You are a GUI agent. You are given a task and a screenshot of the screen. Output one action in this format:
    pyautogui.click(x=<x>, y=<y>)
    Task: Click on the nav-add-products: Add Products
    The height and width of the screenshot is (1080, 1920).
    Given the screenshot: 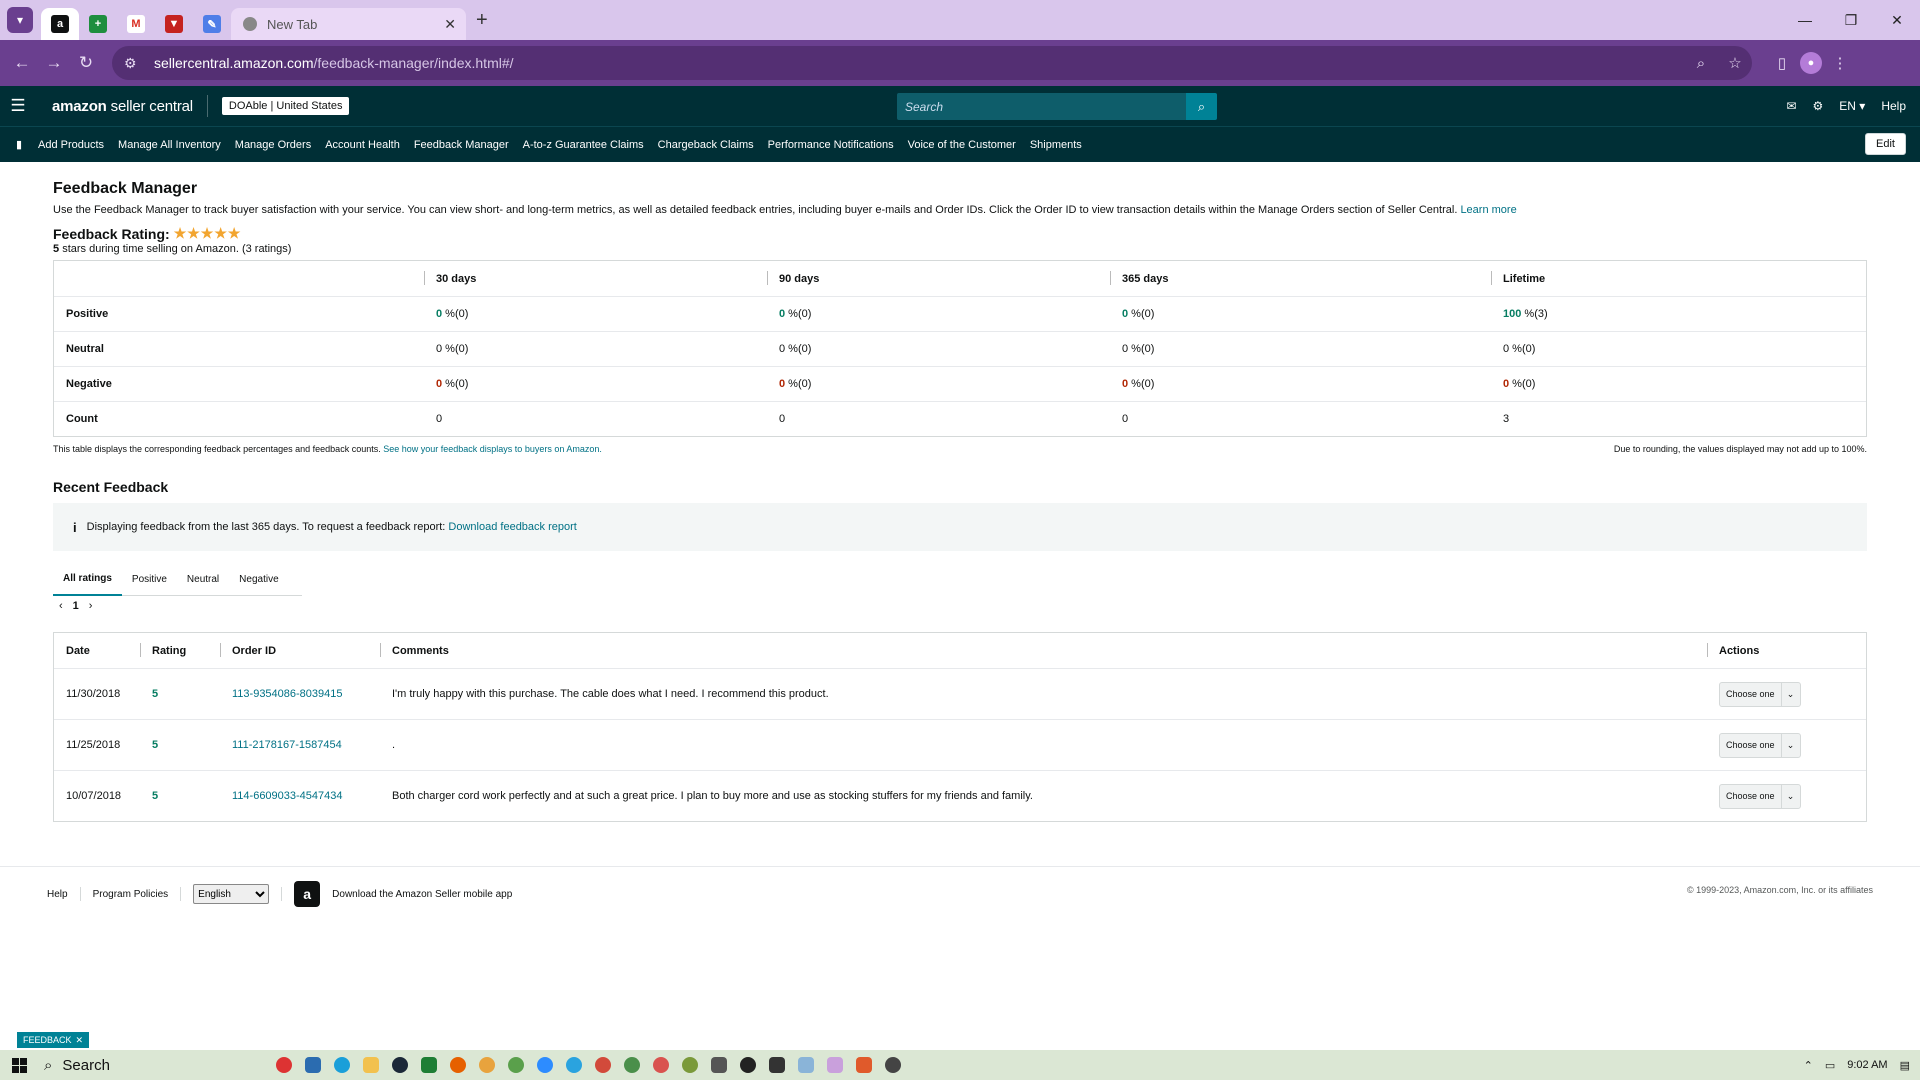 What is the action you would take?
    pyautogui.click(x=71, y=145)
    